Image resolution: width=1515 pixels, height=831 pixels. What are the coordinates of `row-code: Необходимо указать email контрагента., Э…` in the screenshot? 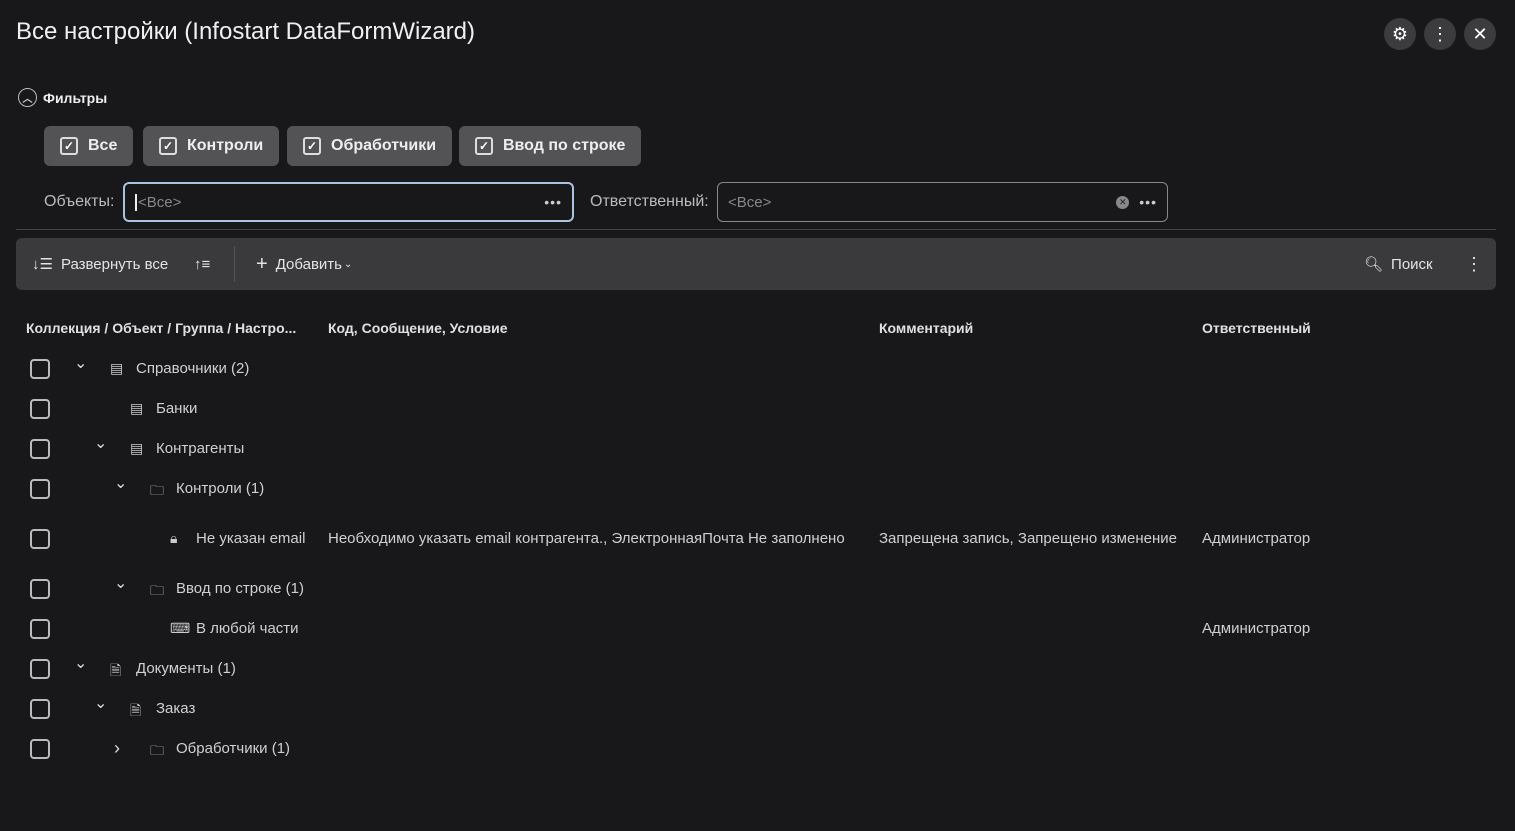 It's located at (586, 538).